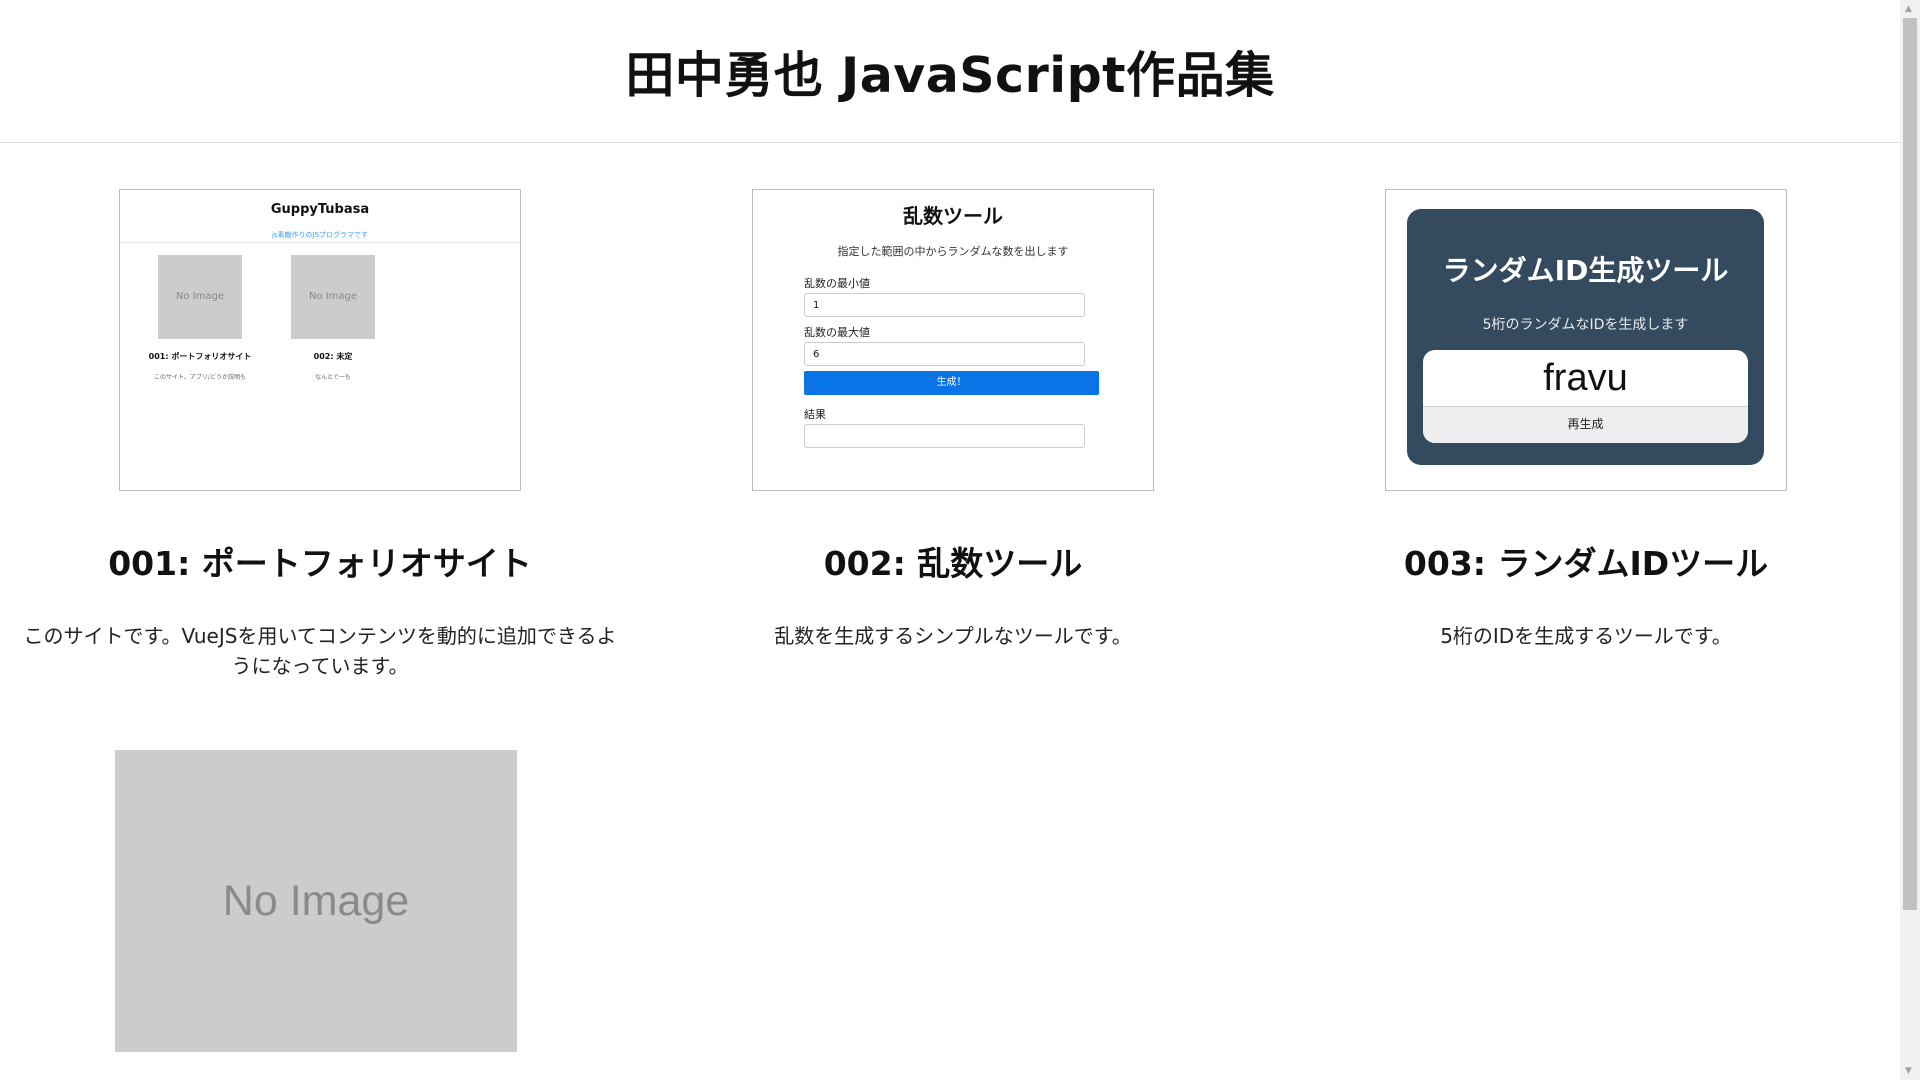 The width and height of the screenshot is (1920, 1080). I want to click on preview-min-input: 1, so click(944, 305).